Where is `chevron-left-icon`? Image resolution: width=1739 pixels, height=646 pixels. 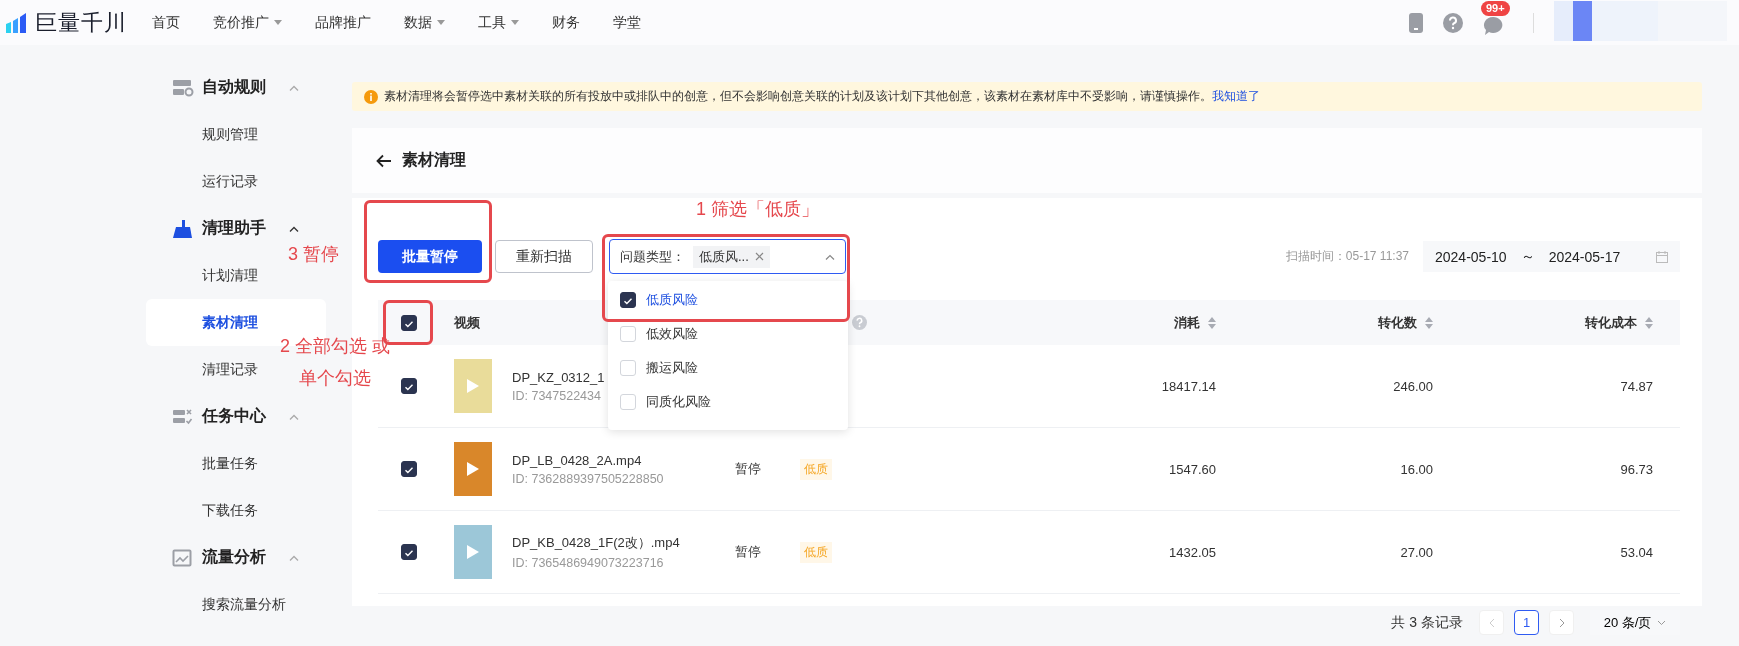
chevron-left-icon is located at coordinates (1491, 622).